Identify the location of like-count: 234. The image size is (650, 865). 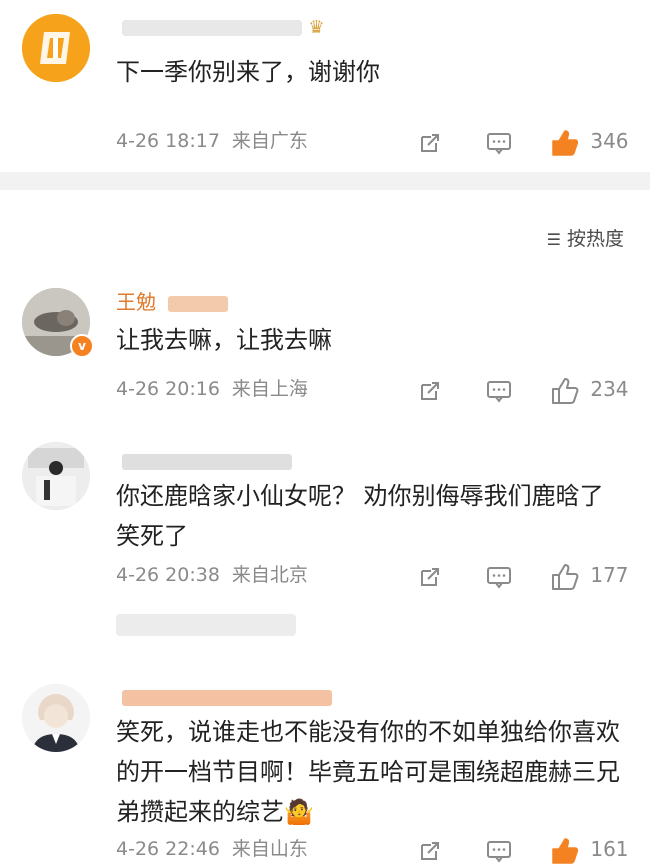
(609, 389).